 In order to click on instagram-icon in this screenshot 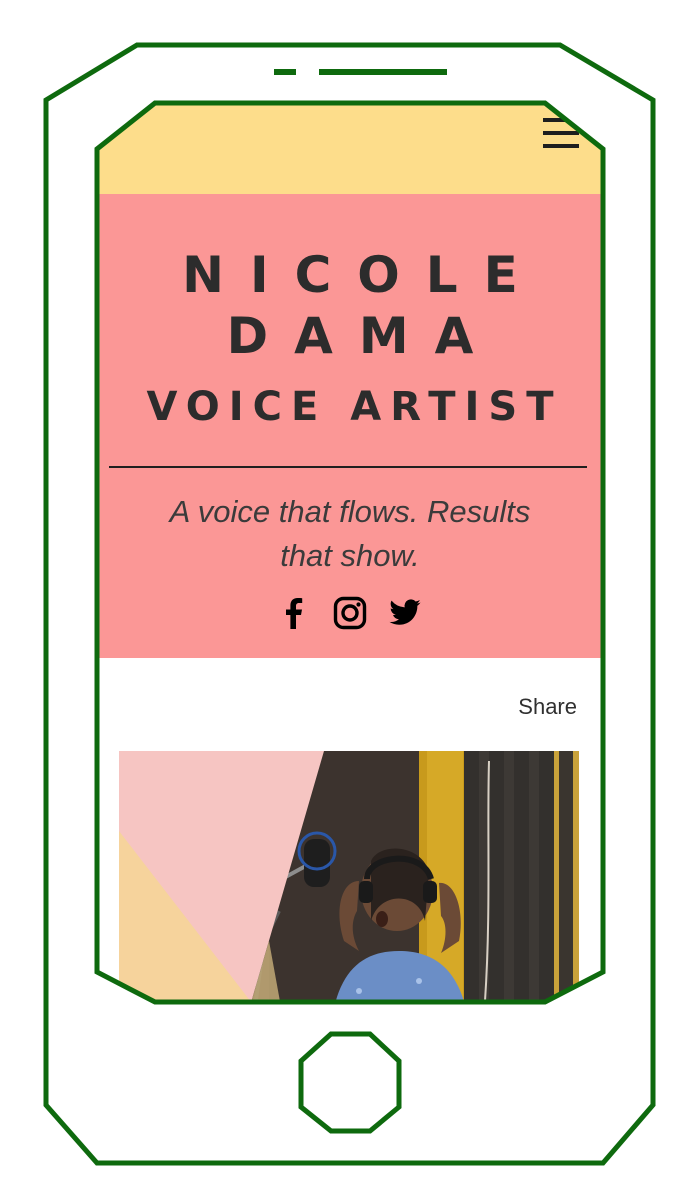, I will do `click(350, 613)`.